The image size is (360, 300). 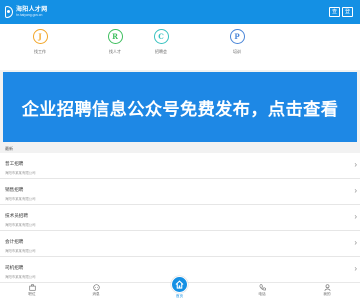 What do you see at coordinates (96, 294) in the screenshot?
I see `tab-label: 消息` at bounding box center [96, 294].